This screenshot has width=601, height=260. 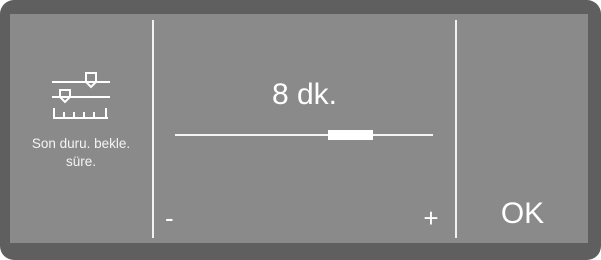 I want to click on ok-button: OK, so click(x=522, y=217).